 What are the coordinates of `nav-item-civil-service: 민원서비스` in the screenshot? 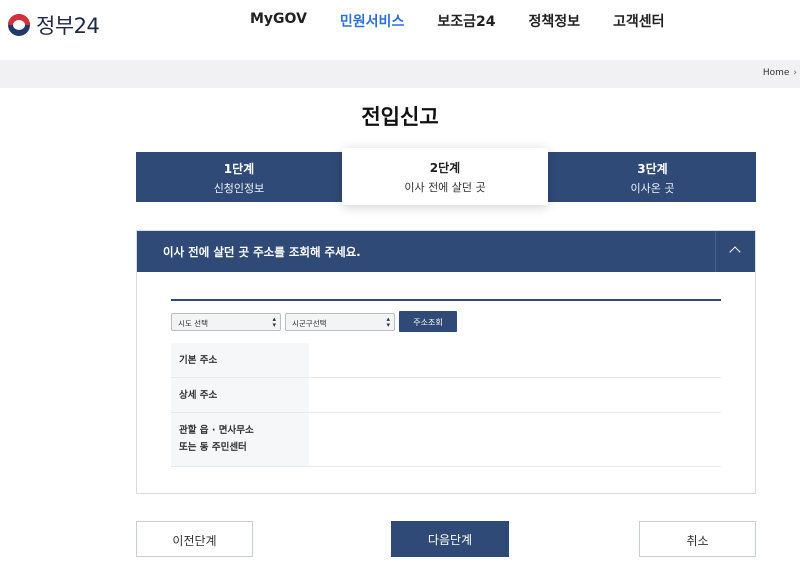 It's located at (372, 21).